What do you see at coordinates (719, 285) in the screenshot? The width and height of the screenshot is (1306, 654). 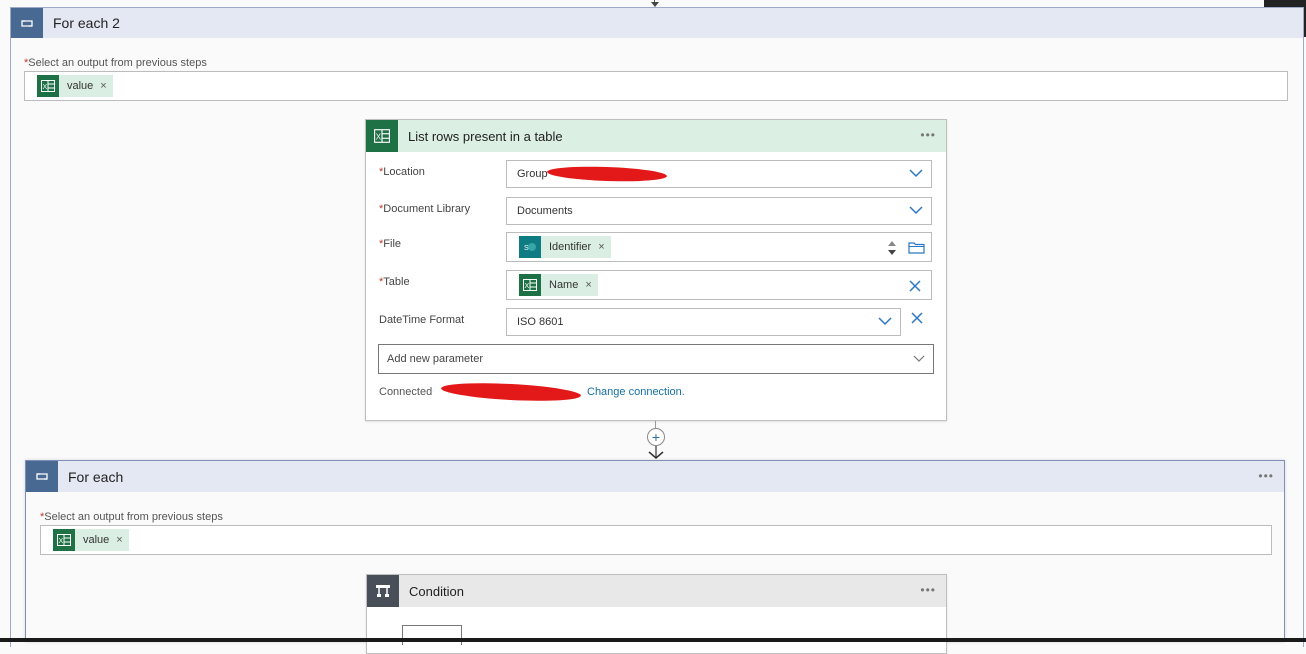 I see `table-input: X Name ×` at bounding box center [719, 285].